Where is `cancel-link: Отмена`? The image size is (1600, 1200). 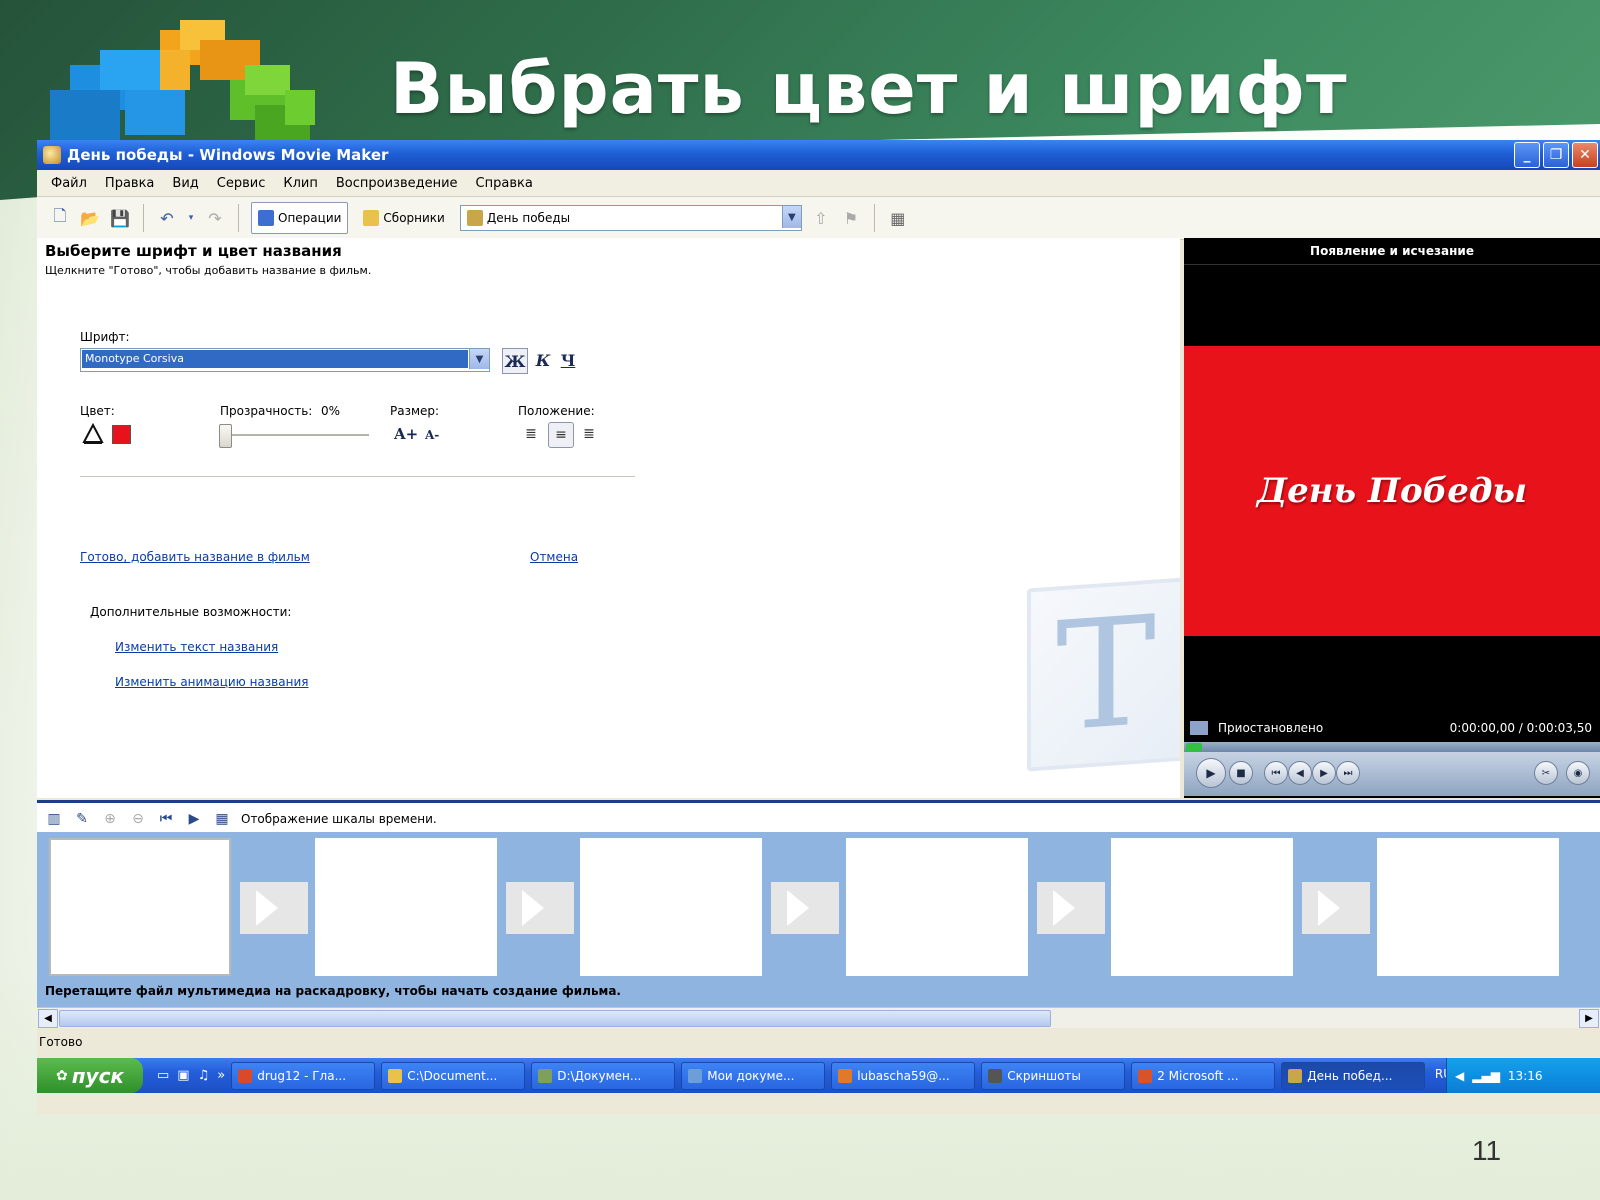 cancel-link: Отмена is located at coordinates (554, 557).